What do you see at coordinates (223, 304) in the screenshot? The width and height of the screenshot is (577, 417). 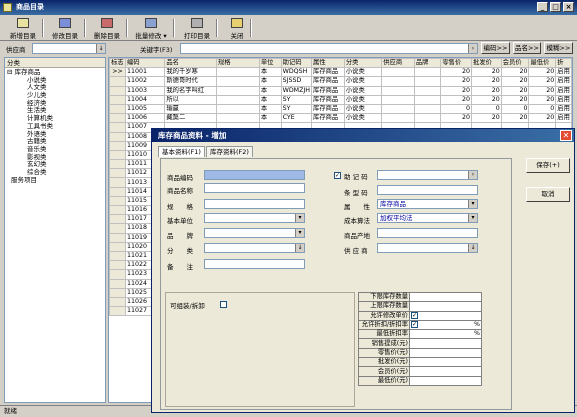 I see `combo-checkbox` at bounding box center [223, 304].